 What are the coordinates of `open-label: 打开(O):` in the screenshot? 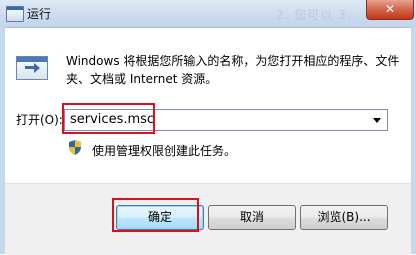 It's located at (39, 120).